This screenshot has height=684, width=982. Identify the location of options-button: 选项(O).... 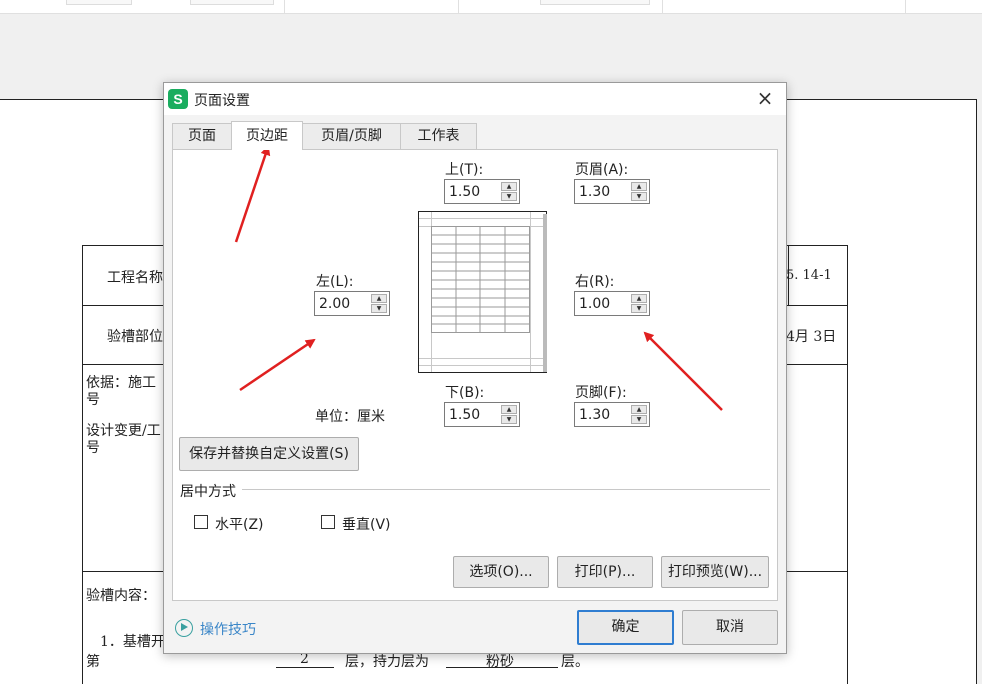
(501, 572).